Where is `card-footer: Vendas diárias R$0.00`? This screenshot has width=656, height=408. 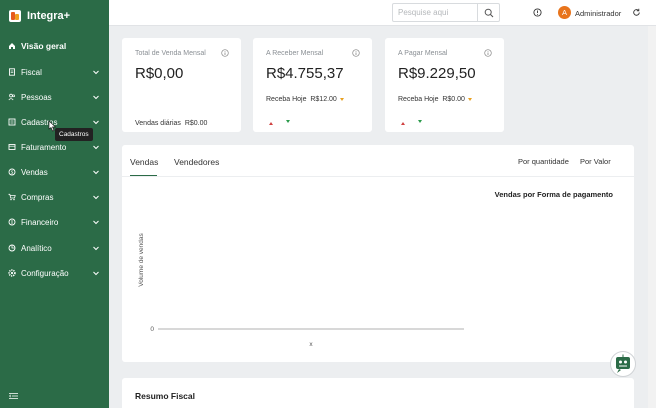
card-footer: Vendas diárias R$0.00 is located at coordinates (171, 123).